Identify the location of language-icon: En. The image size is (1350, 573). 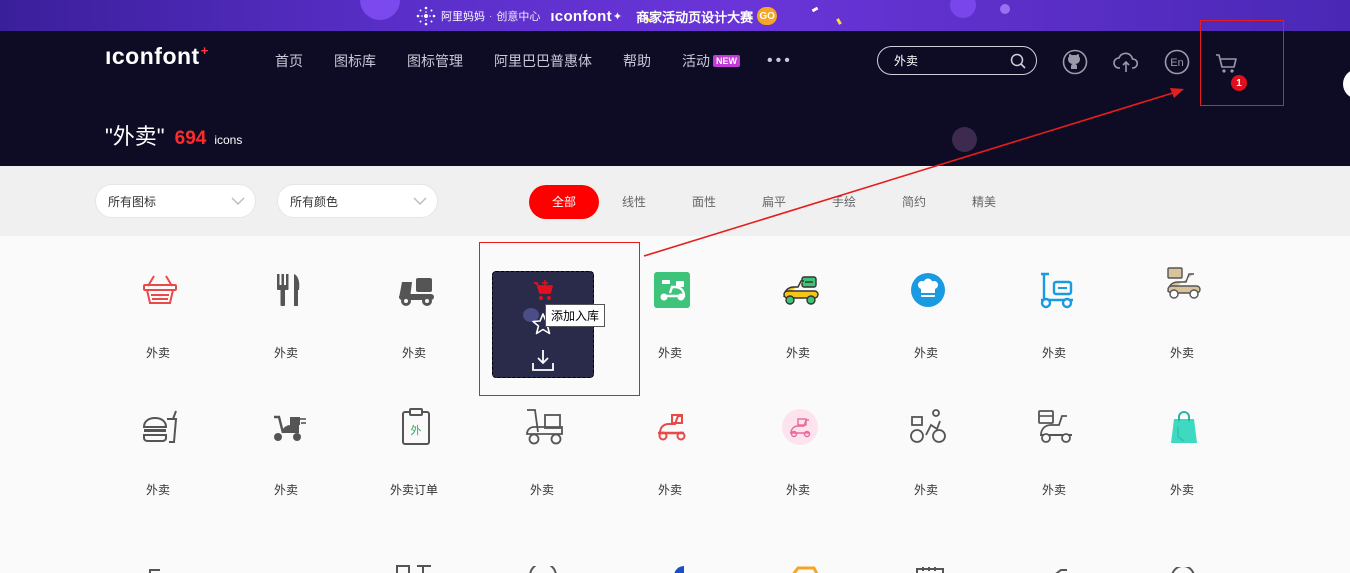
(1177, 62).